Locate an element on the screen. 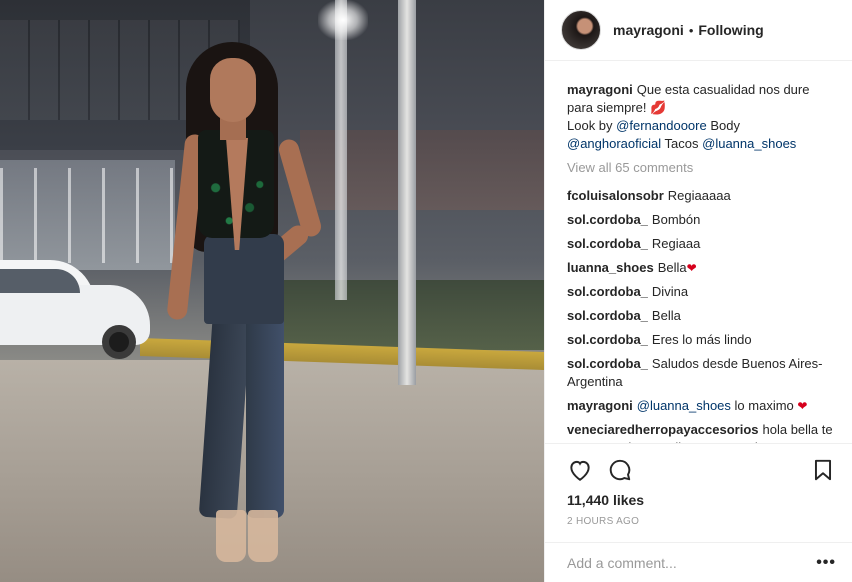 This screenshot has height=582, width=852. comment-item: sol.cordoba_ Bella is located at coordinates (624, 315).